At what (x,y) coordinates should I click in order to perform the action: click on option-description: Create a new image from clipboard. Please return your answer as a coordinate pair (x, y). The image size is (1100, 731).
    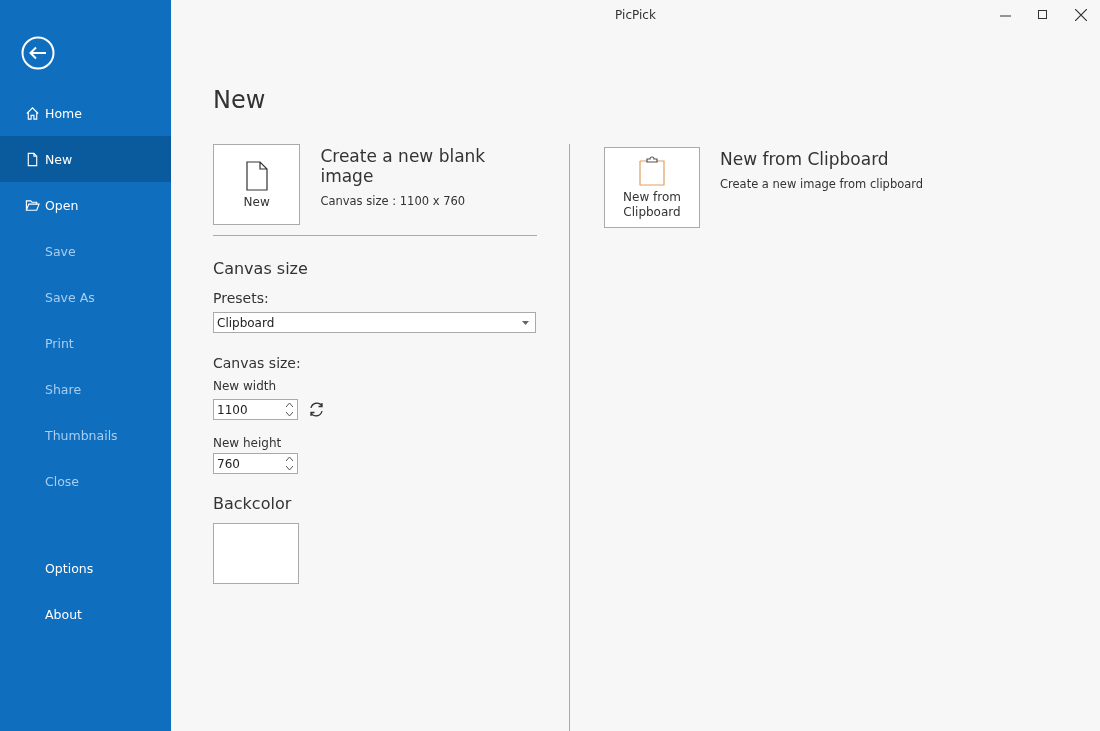
    Looking at the image, I should click on (822, 184).